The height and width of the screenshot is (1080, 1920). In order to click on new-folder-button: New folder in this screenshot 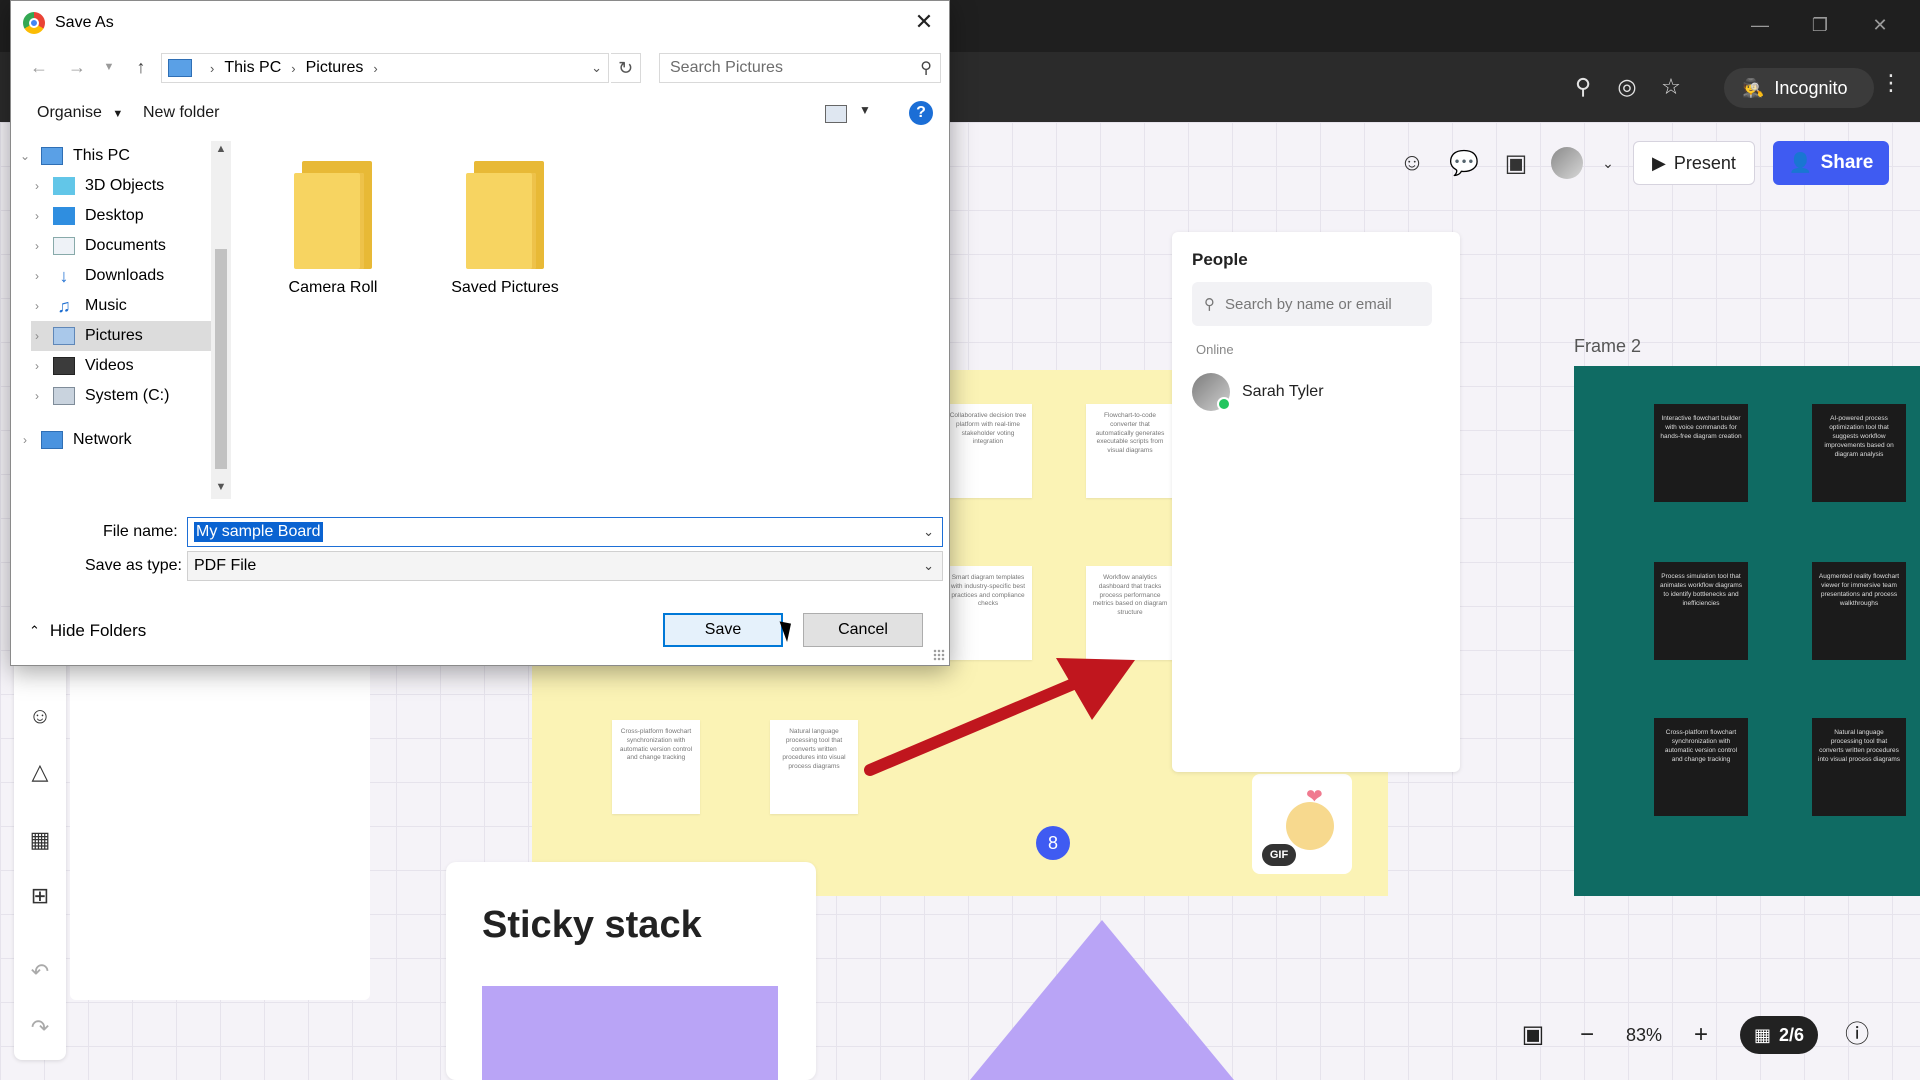, I will do `click(181, 113)`.